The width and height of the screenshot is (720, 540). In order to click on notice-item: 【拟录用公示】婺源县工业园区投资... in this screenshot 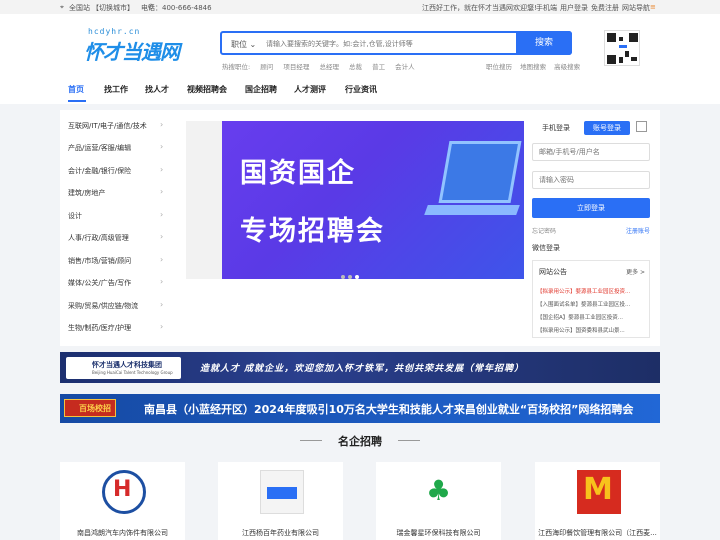, I will do `click(592, 291)`.